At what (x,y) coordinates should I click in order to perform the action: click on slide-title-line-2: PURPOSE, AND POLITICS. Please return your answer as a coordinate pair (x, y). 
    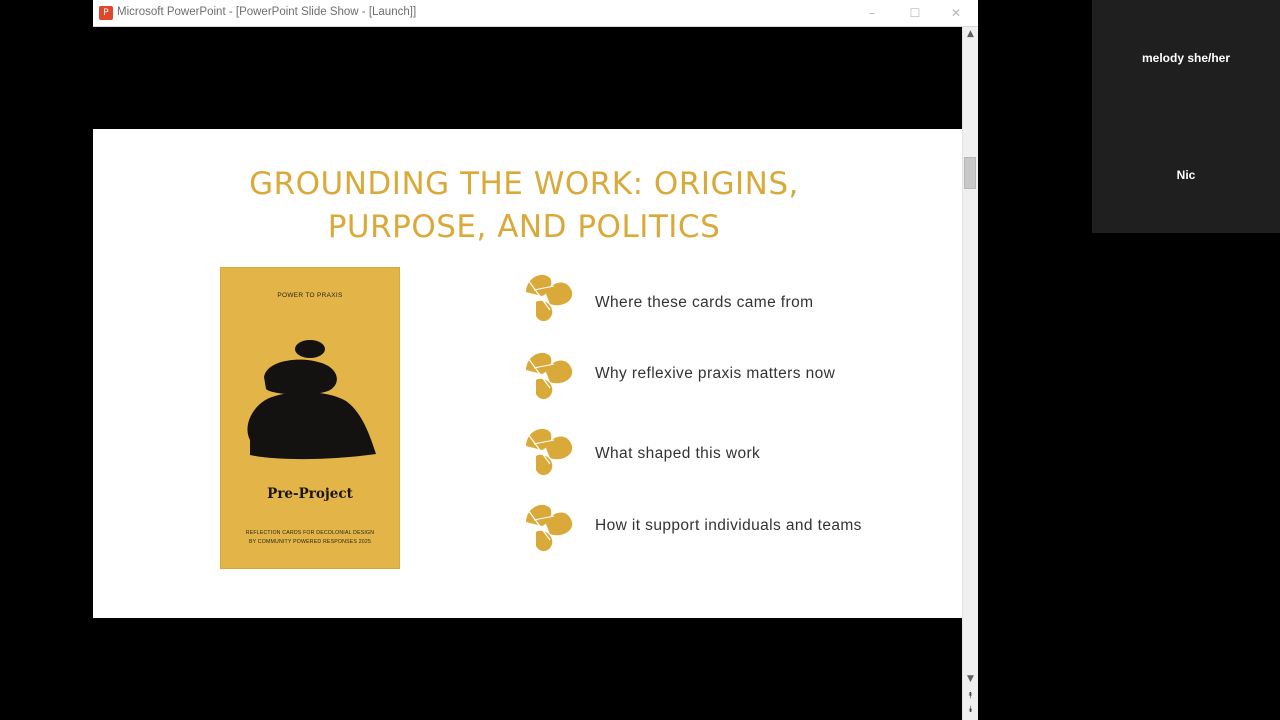
    Looking at the image, I should click on (524, 227).